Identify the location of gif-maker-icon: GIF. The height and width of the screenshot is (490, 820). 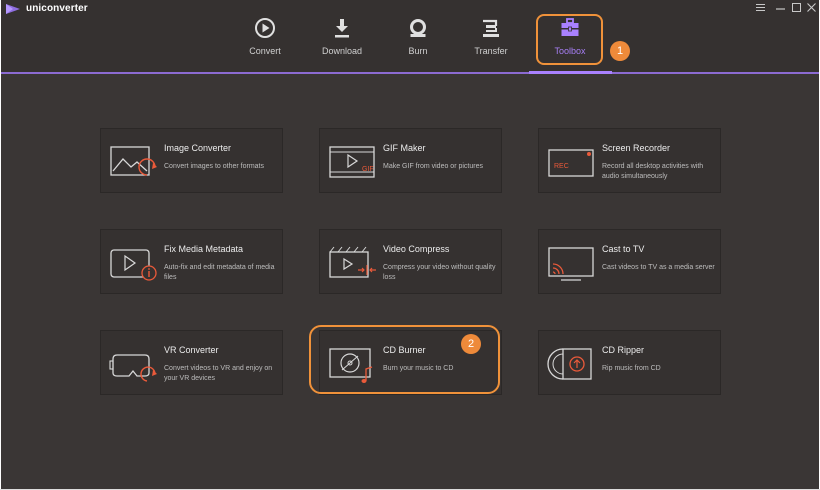
(352, 162).